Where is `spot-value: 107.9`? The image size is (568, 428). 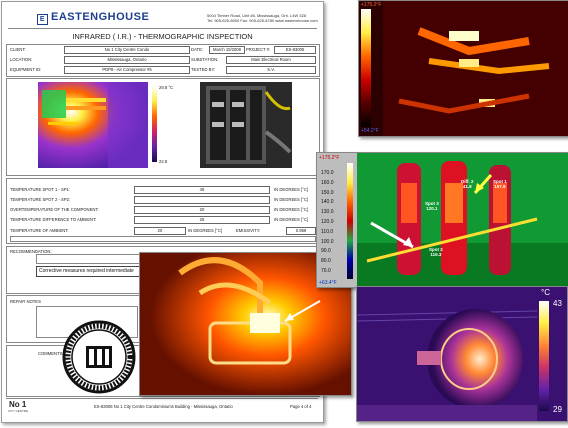
spot-value: 107.9 is located at coordinates (500, 186).